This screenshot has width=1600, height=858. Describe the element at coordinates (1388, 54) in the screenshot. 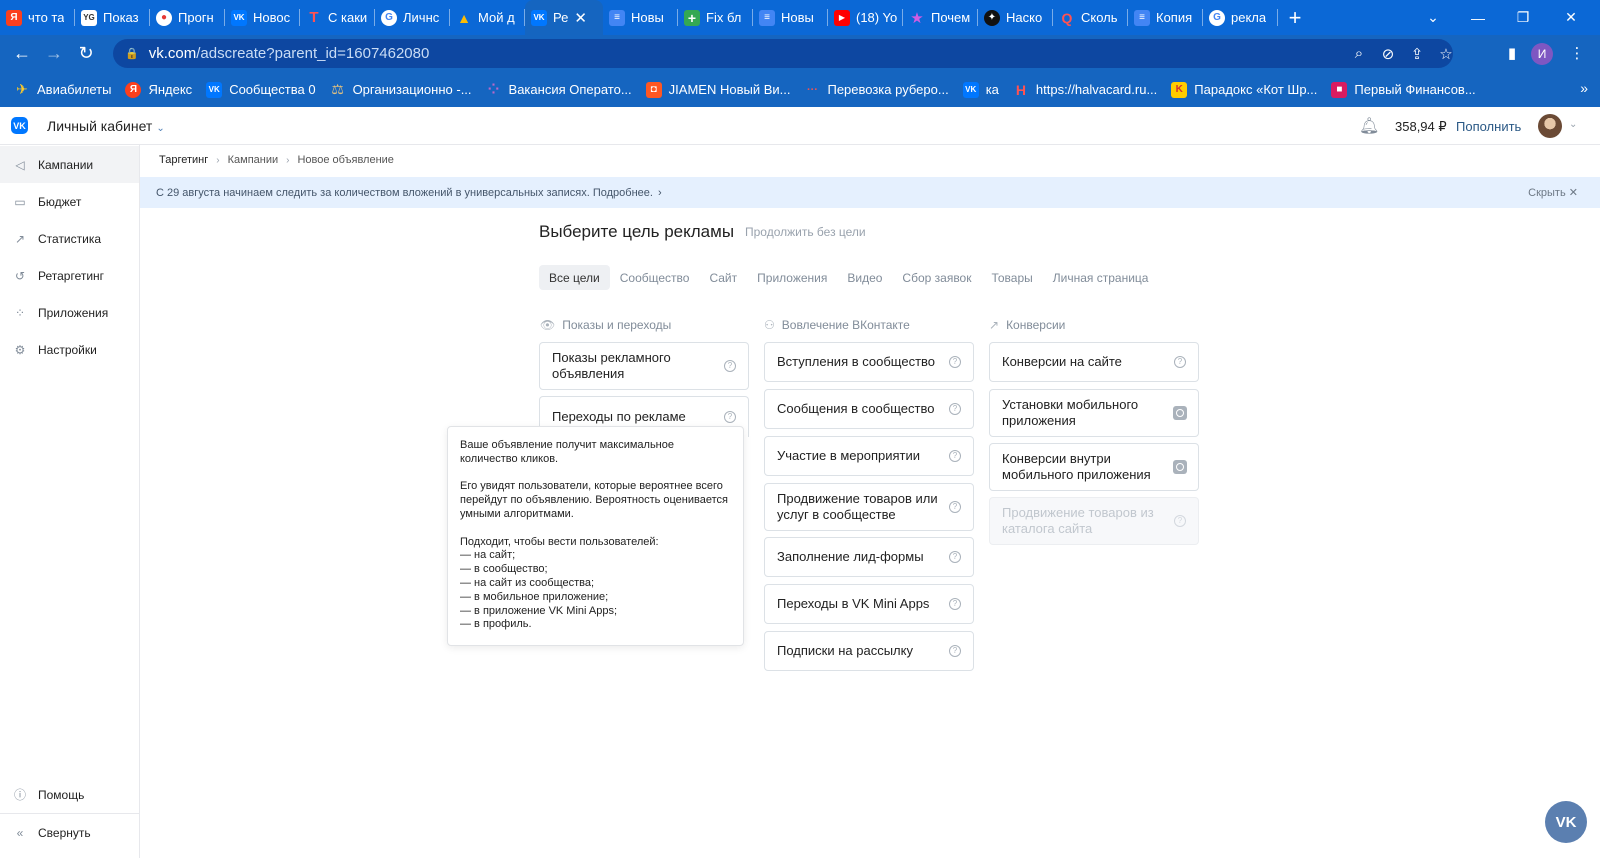

I see `hide-icon: ⊘` at that location.